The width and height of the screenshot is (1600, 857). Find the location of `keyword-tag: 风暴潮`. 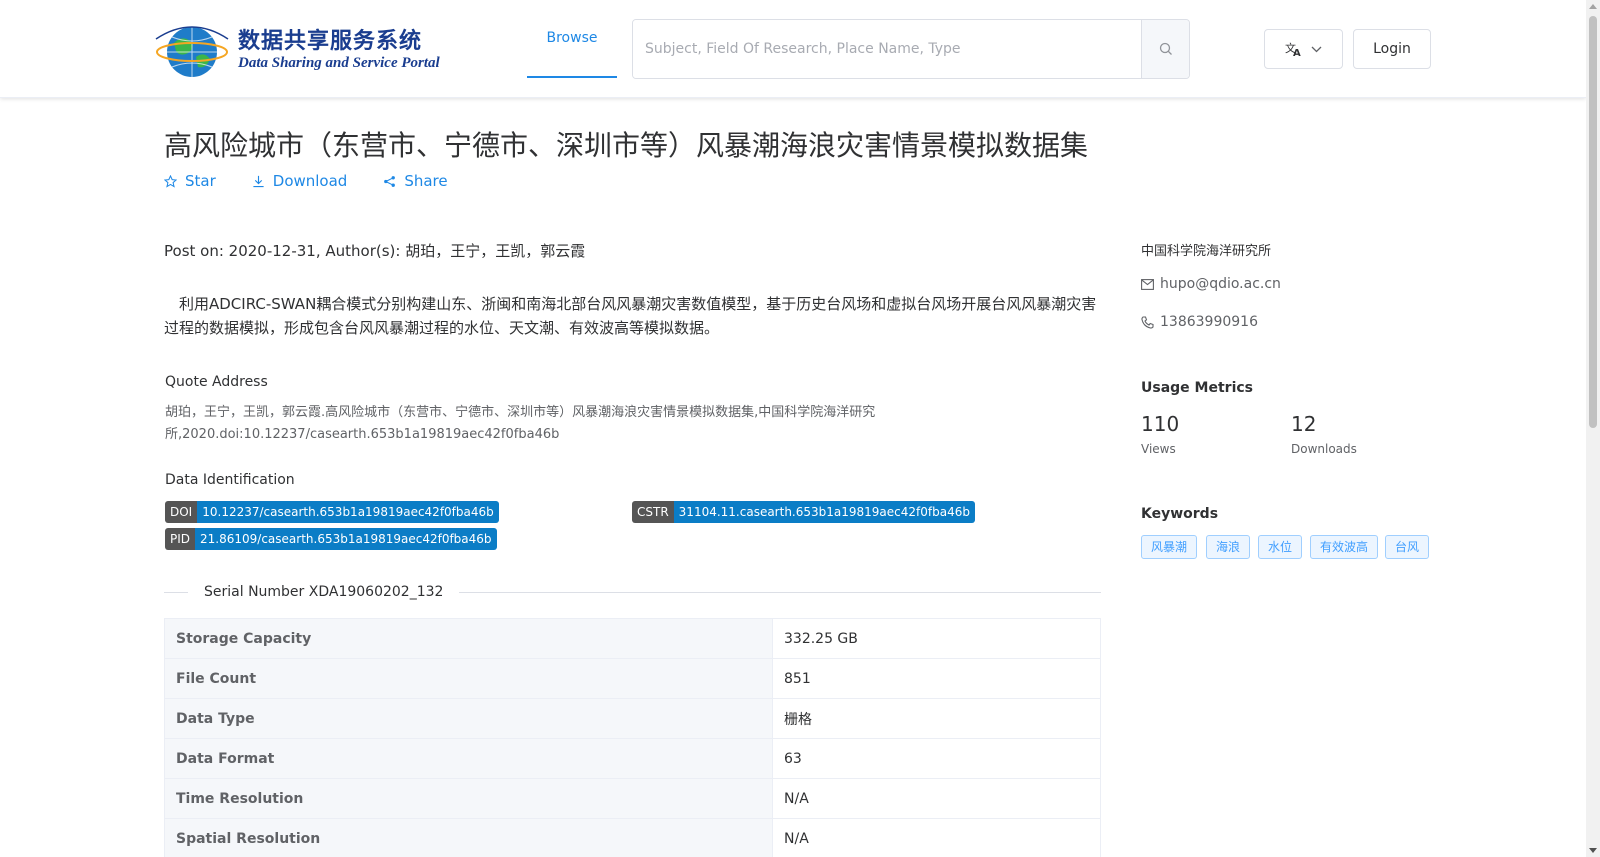

keyword-tag: 风暴潮 is located at coordinates (1169, 547).